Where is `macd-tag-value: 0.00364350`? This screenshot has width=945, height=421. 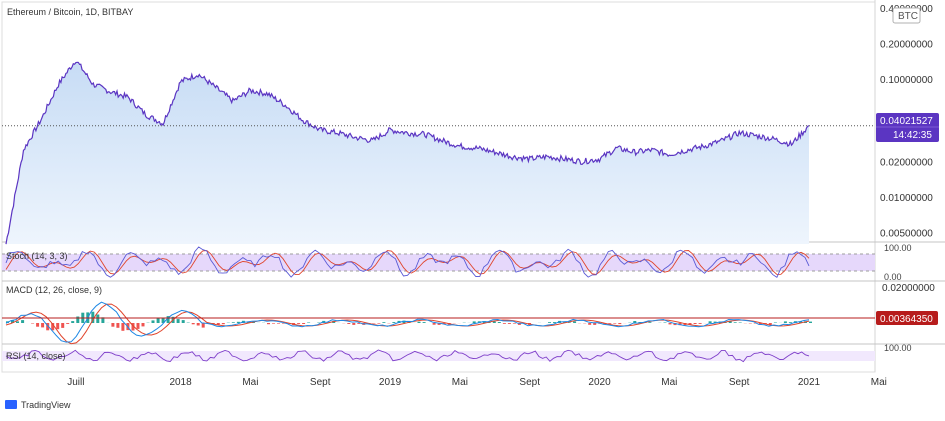
macd-tag-value: 0.00364350 is located at coordinates (906, 319).